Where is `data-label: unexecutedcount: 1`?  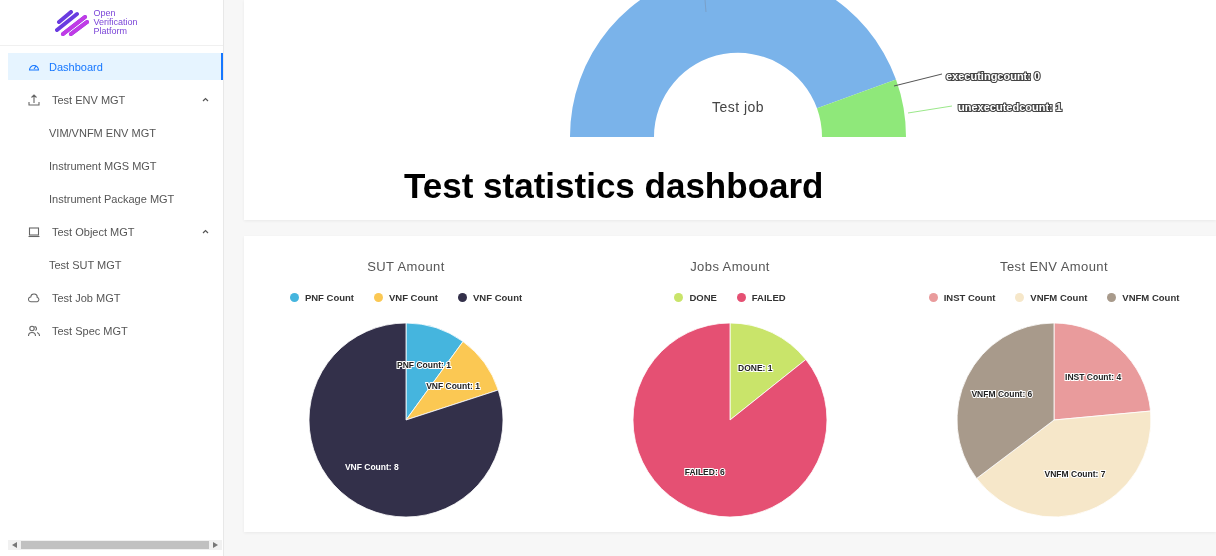
data-label: unexecutedcount: 1 is located at coordinates (1010, 107).